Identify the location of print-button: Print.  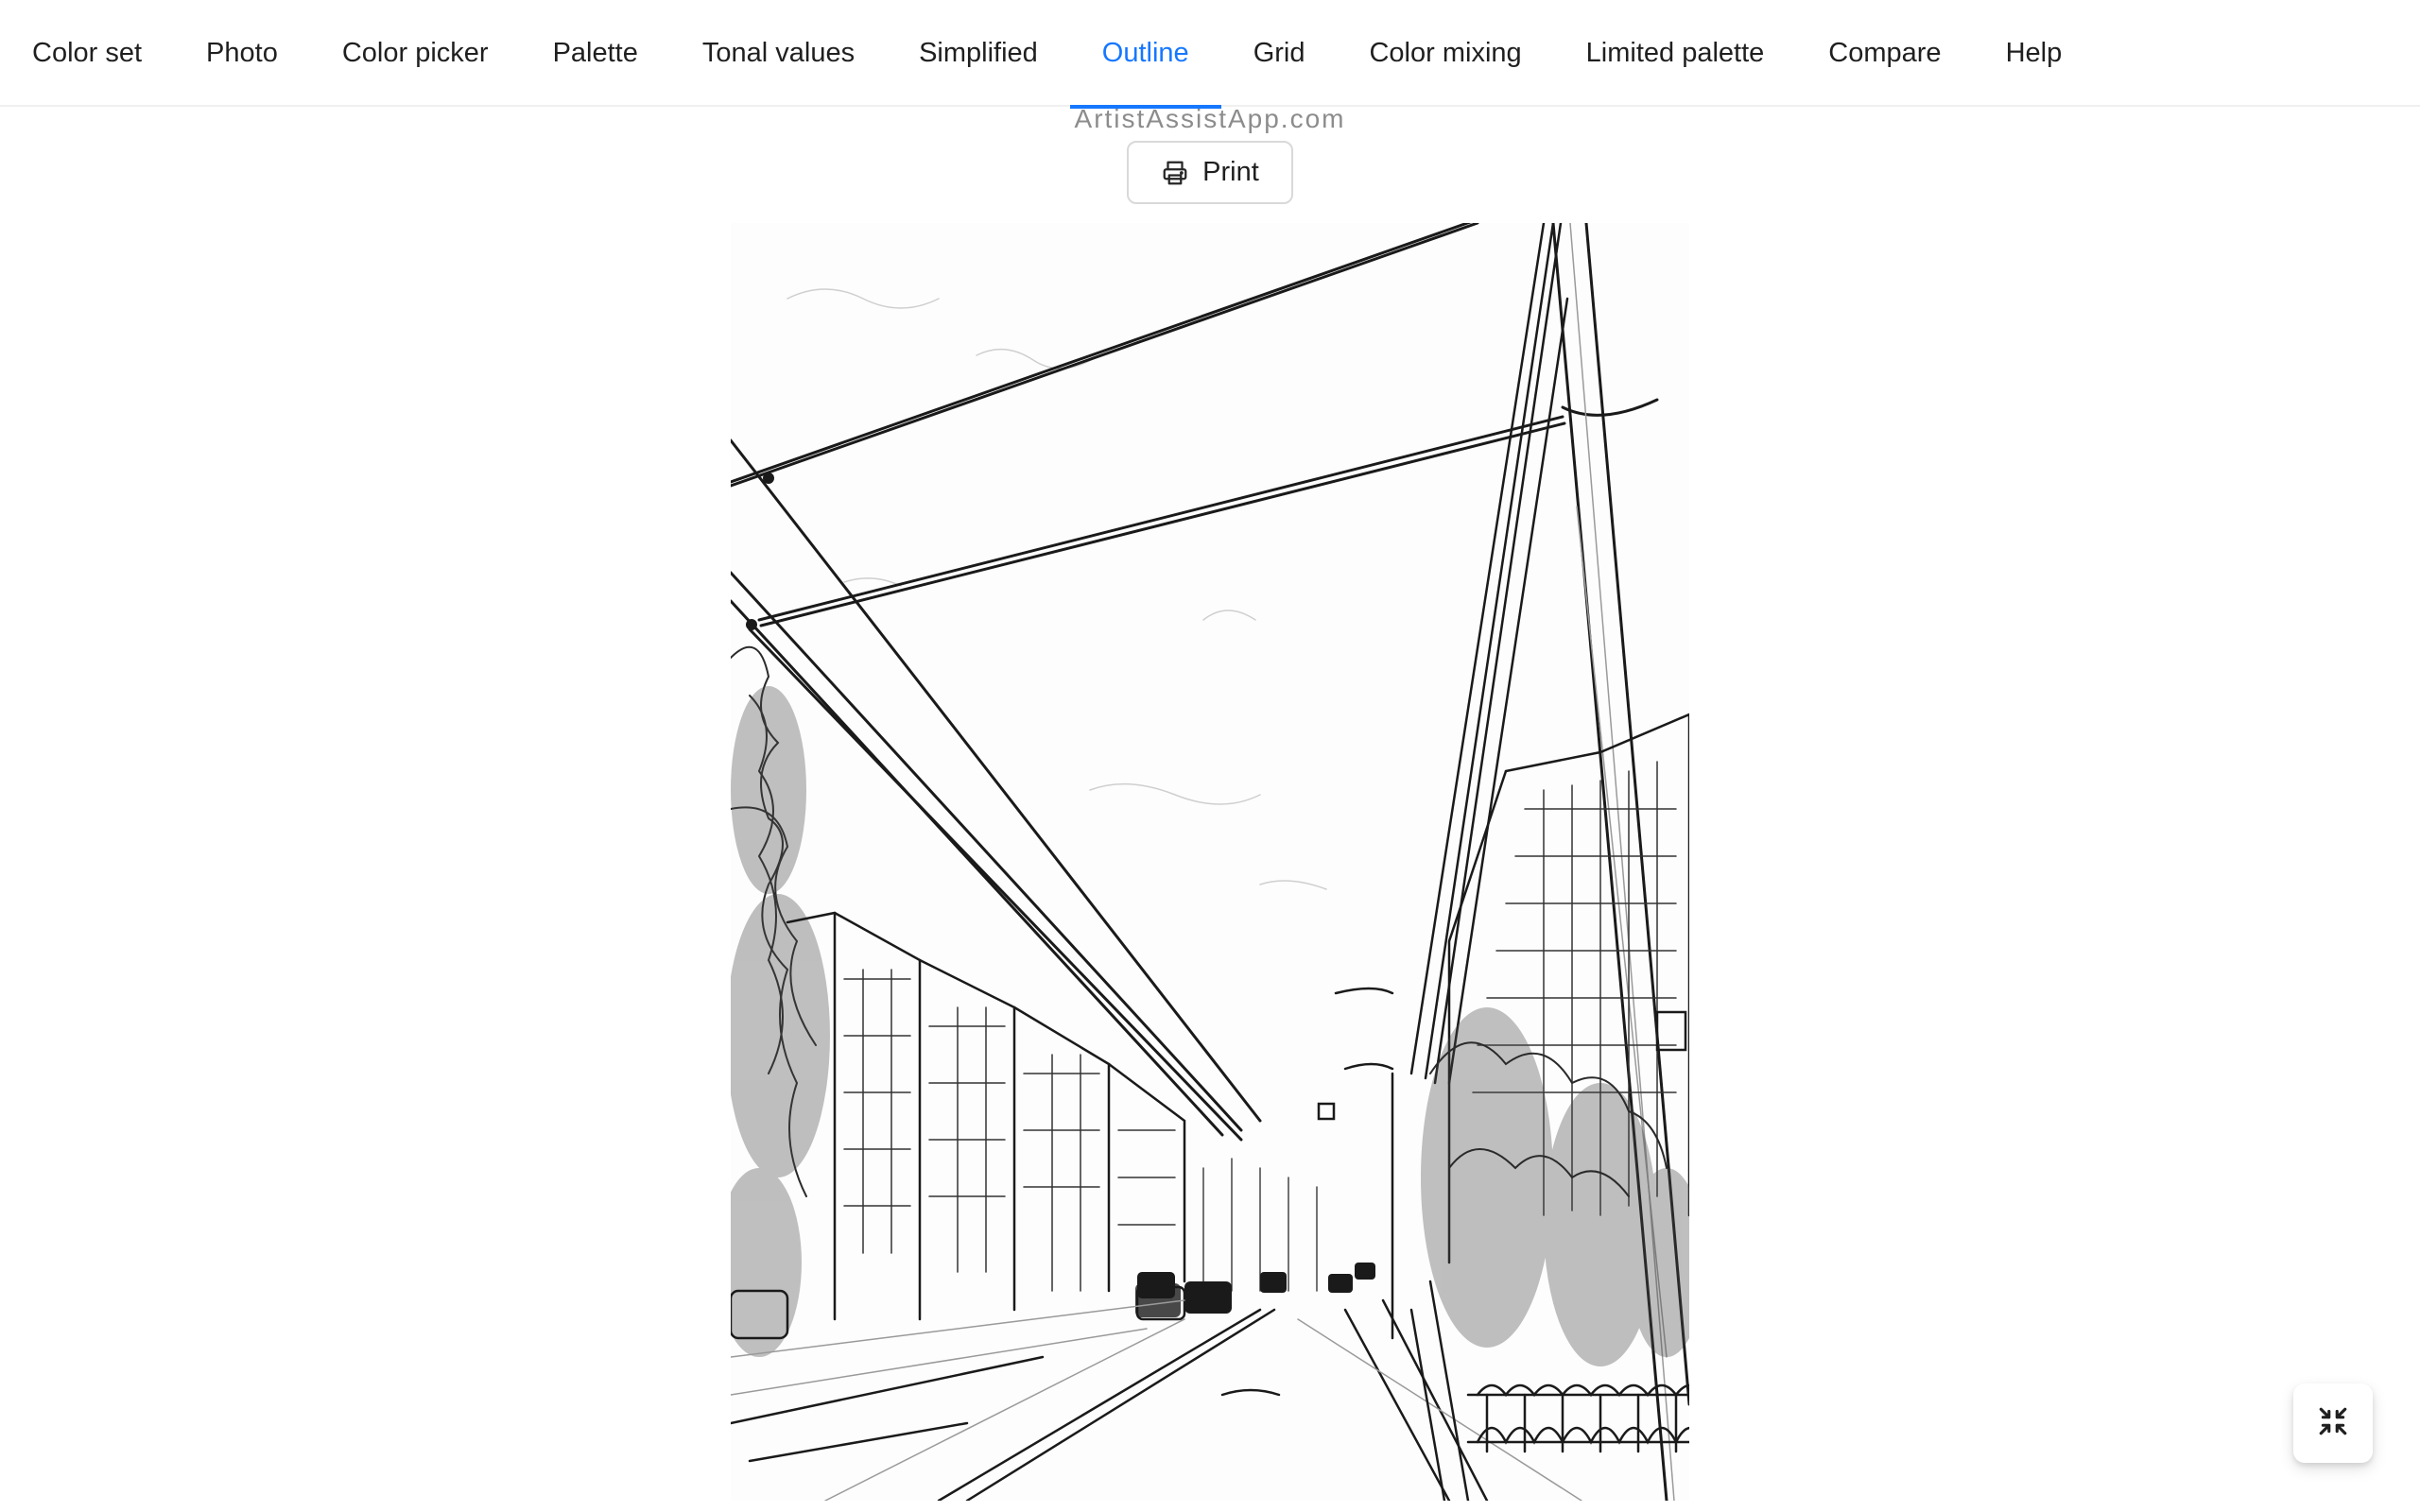
(1210, 172).